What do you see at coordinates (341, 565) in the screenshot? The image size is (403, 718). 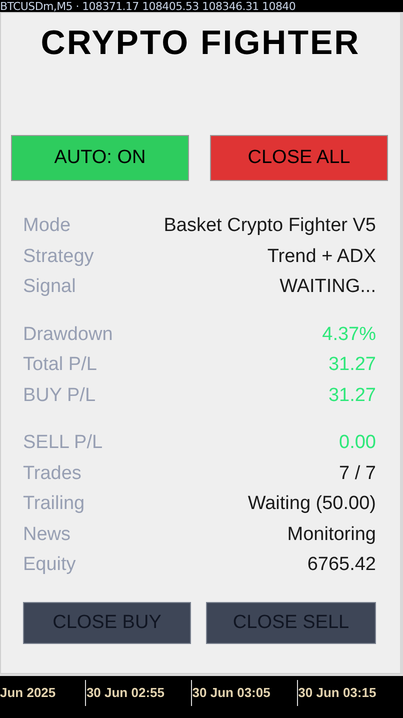 I see `info-value: 6765.42` at bounding box center [341, 565].